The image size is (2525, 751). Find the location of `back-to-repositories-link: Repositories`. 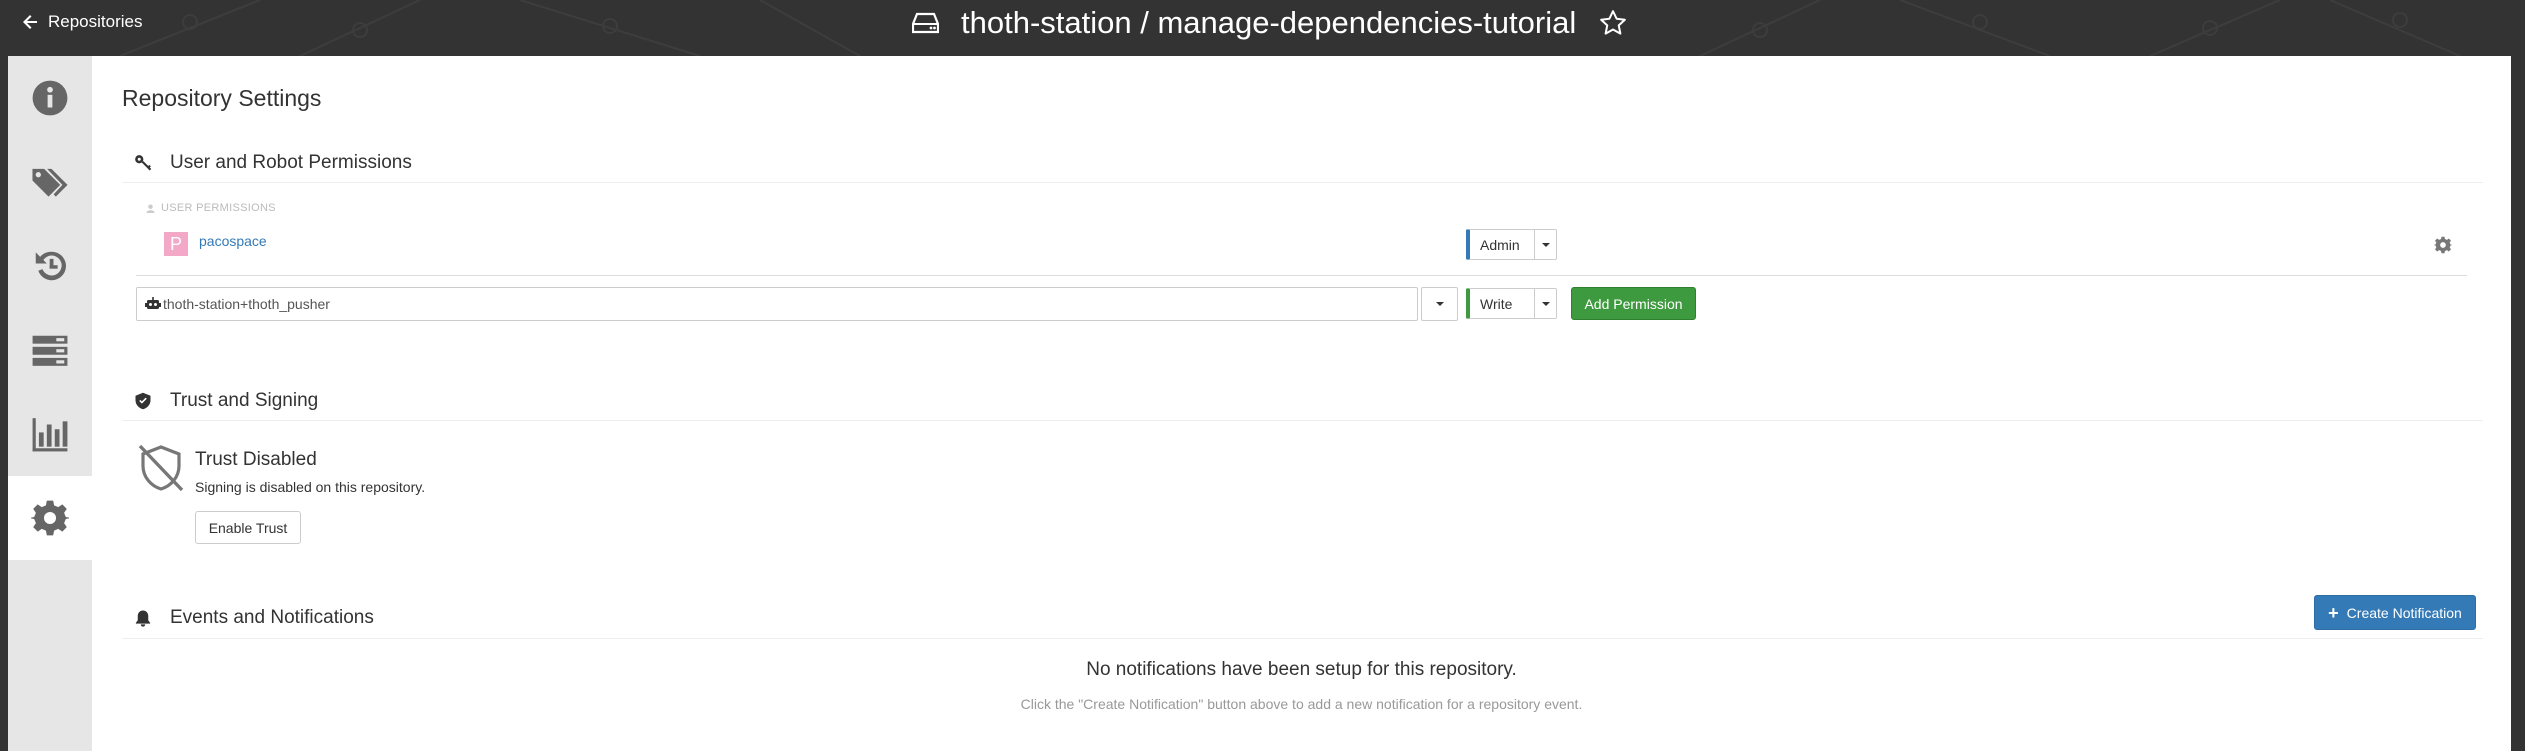

back-to-repositories-link: Repositories is located at coordinates (82, 22).